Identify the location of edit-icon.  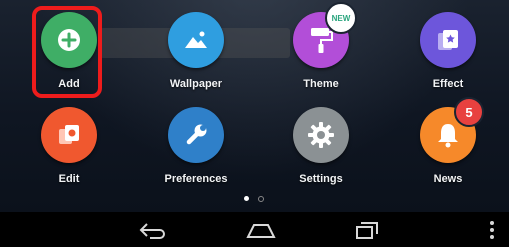
(69, 134).